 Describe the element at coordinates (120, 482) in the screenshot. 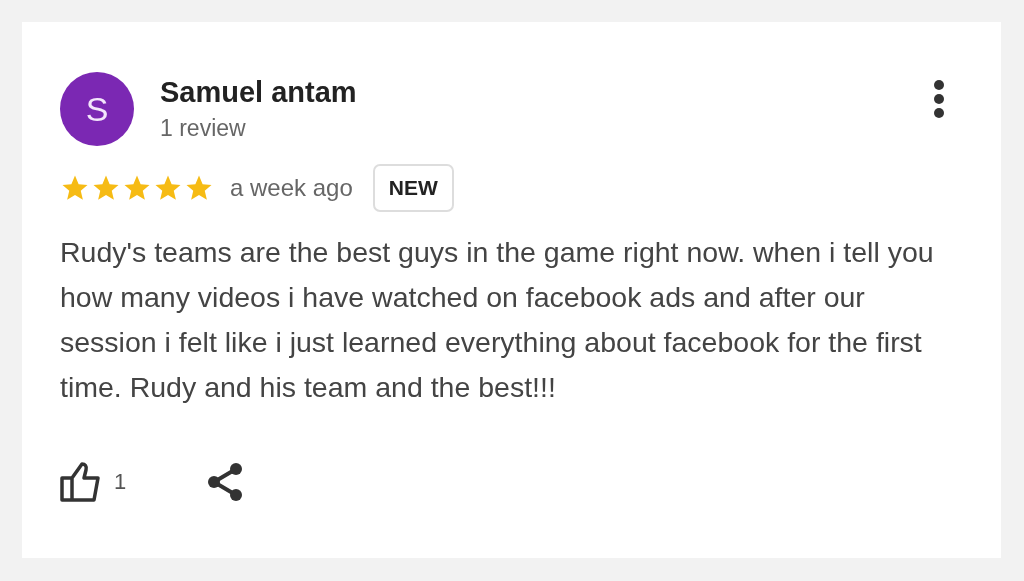

I see `like-count: 1` at that location.